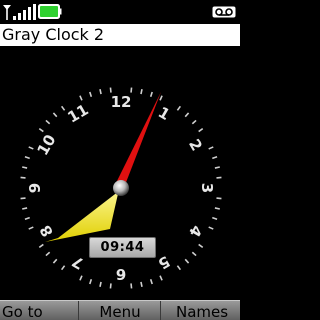 Image resolution: width=320 pixels, height=320 pixels. I want to click on battery-icon, so click(50, 11).